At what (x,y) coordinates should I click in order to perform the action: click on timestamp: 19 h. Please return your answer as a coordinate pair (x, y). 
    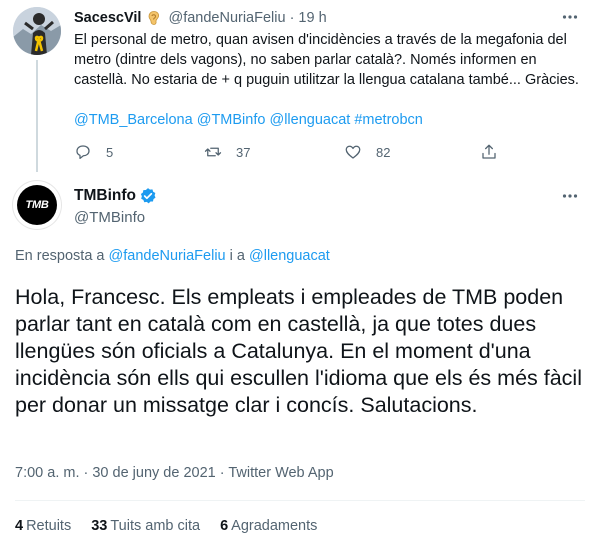
    Looking at the image, I should click on (312, 18).